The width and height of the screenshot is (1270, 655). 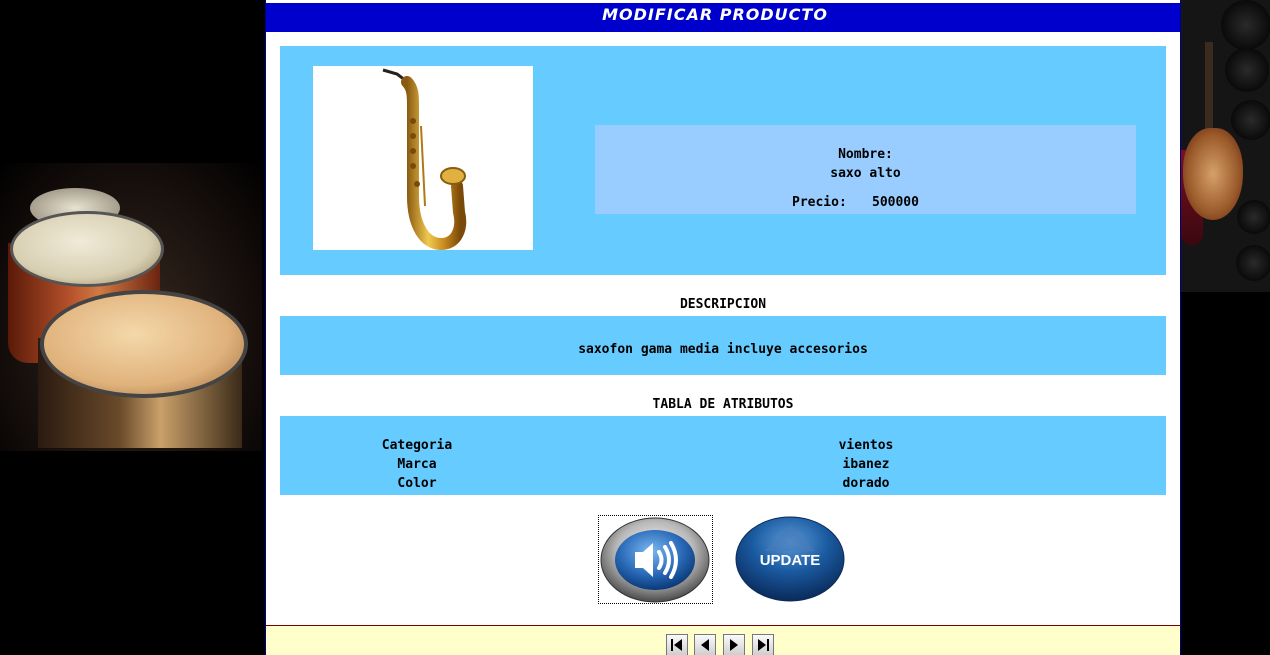 What do you see at coordinates (723, 349) in the screenshot?
I see `description-text: saxofon gama media incluye accesorios` at bounding box center [723, 349].